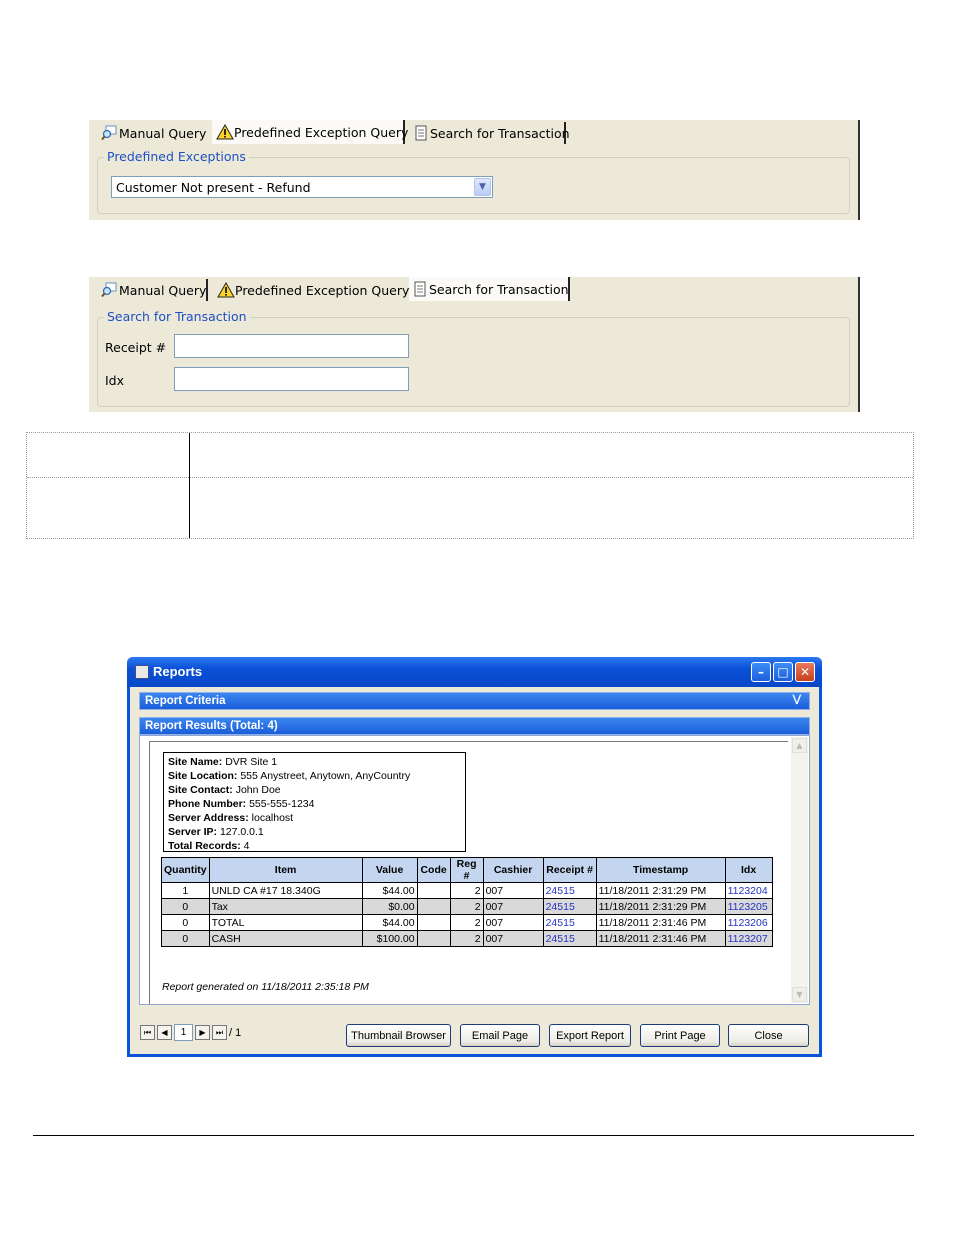  I want to click on item-cell: Tax, so click(285, 906).